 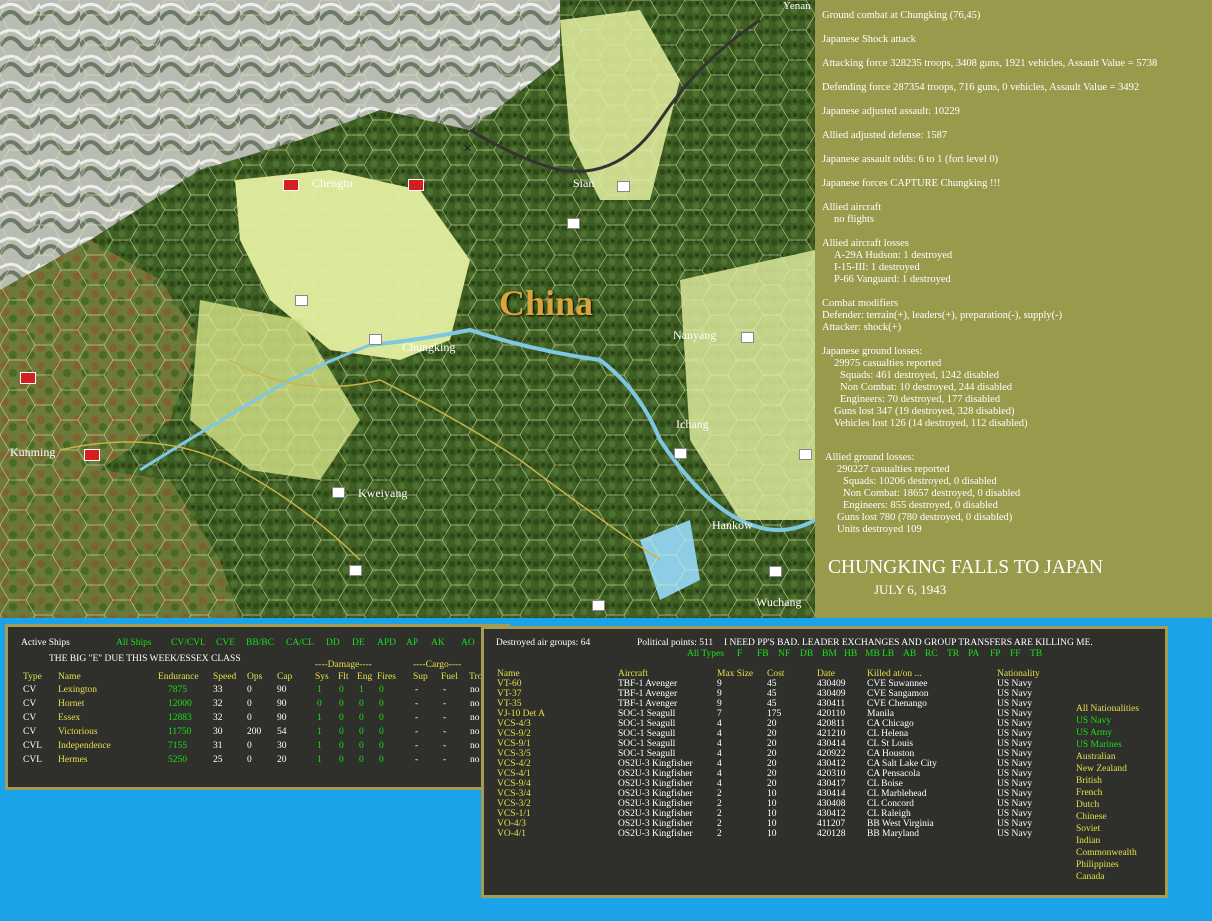 What do you see at coordinates (514, 774) in the screenshot?
I see `air-group-name: VCS-4/1` at bounding box center [514, 774].